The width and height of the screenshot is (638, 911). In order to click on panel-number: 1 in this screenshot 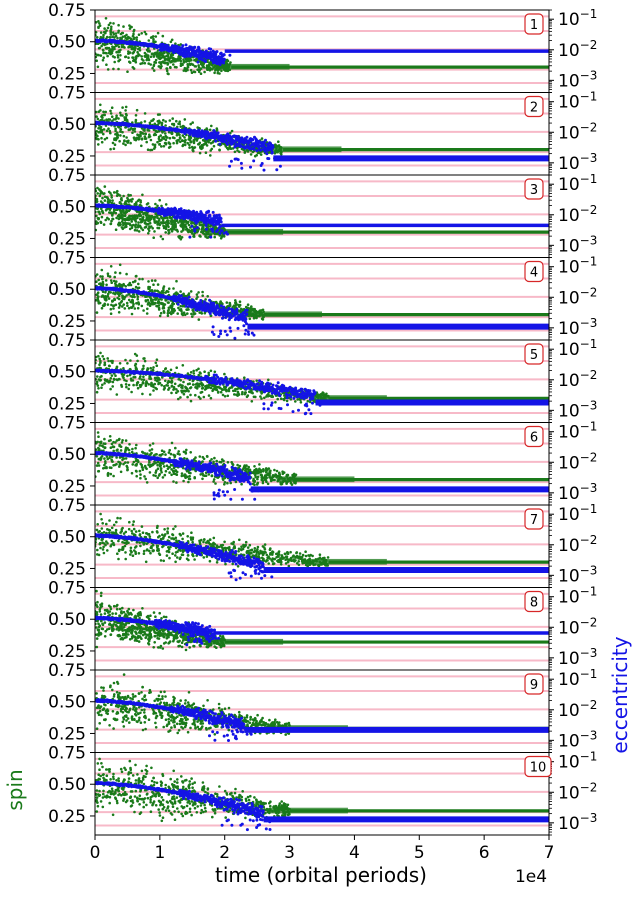, I will do `click(534, 25)`.